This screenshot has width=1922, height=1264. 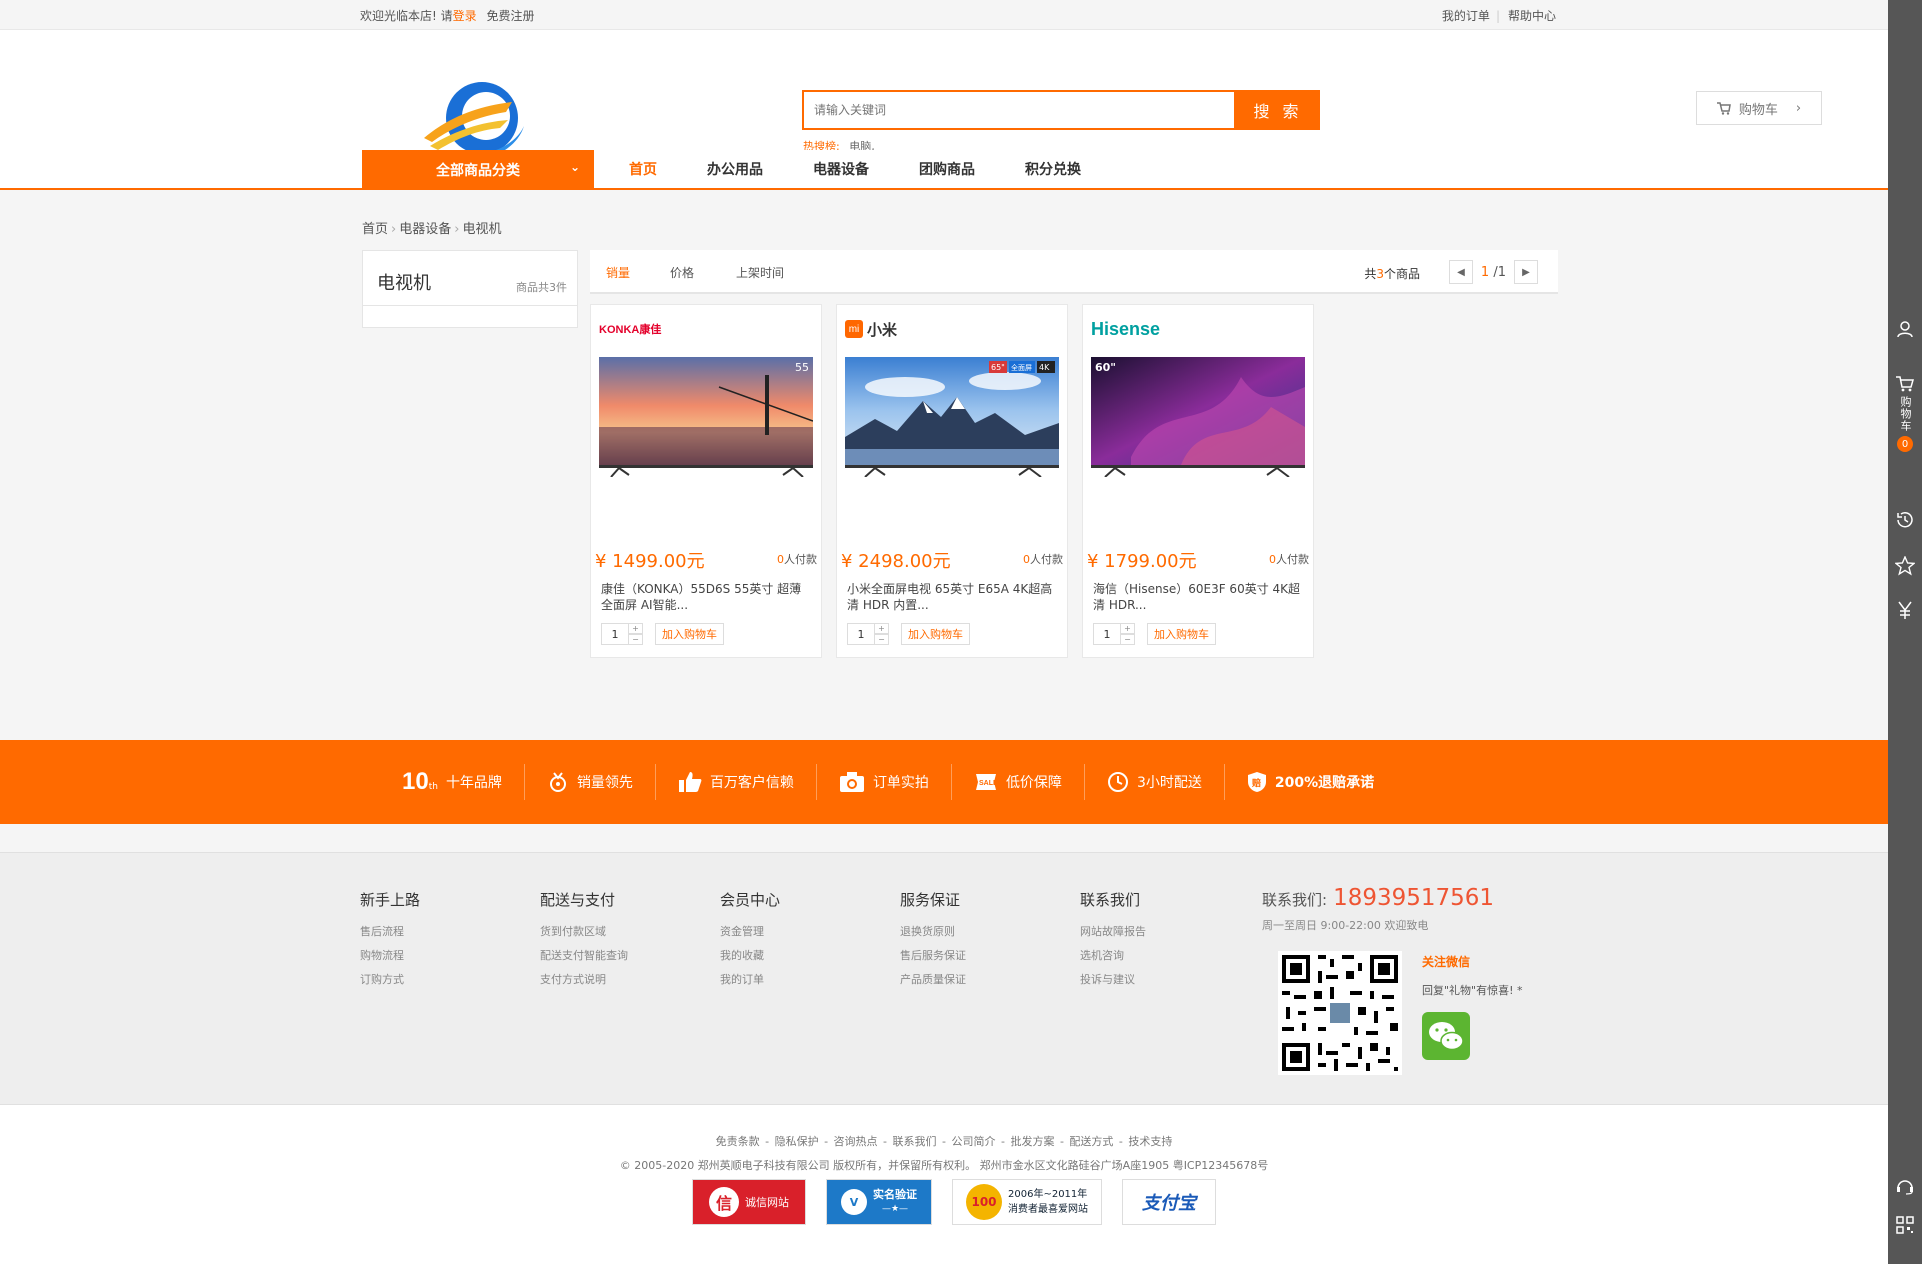 What do you see at coordinates (618, 272) in the screenshot?
I see `sort-tab-sales: 销量` at bounding box center [618, 272].